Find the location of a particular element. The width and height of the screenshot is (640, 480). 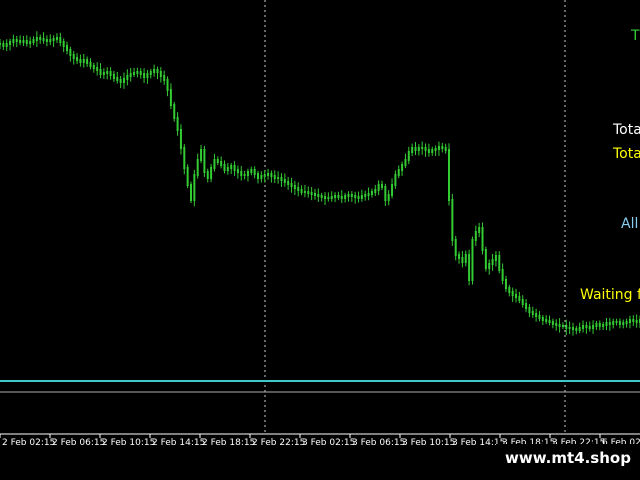

overlay-line-5: Waiting f is located at coordinates (610, 295).